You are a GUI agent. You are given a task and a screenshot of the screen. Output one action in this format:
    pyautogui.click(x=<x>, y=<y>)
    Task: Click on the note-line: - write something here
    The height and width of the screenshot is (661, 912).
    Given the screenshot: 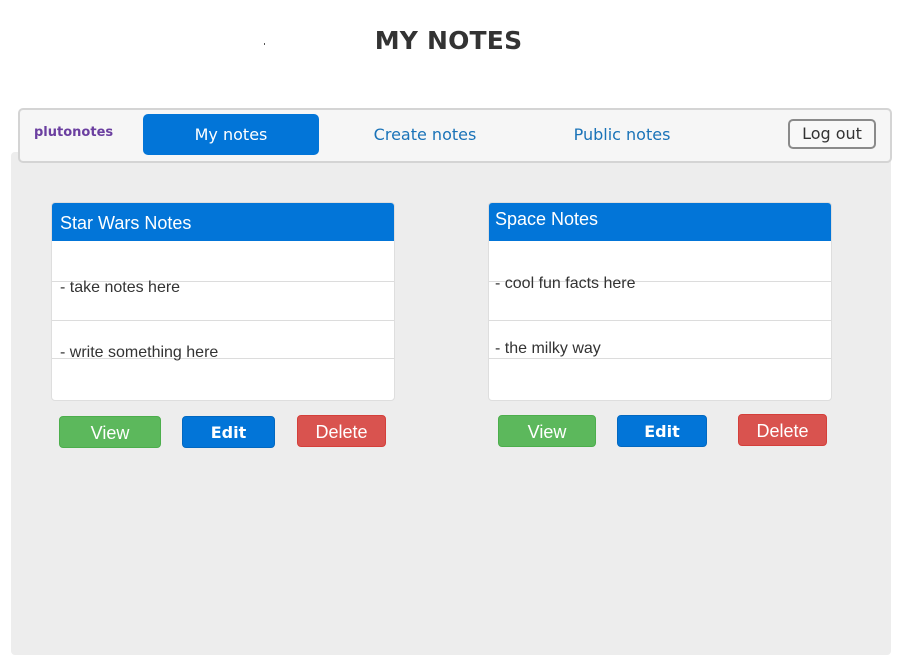 What is the action you would take?
    pyautogui.click(x=139, y=352)
    